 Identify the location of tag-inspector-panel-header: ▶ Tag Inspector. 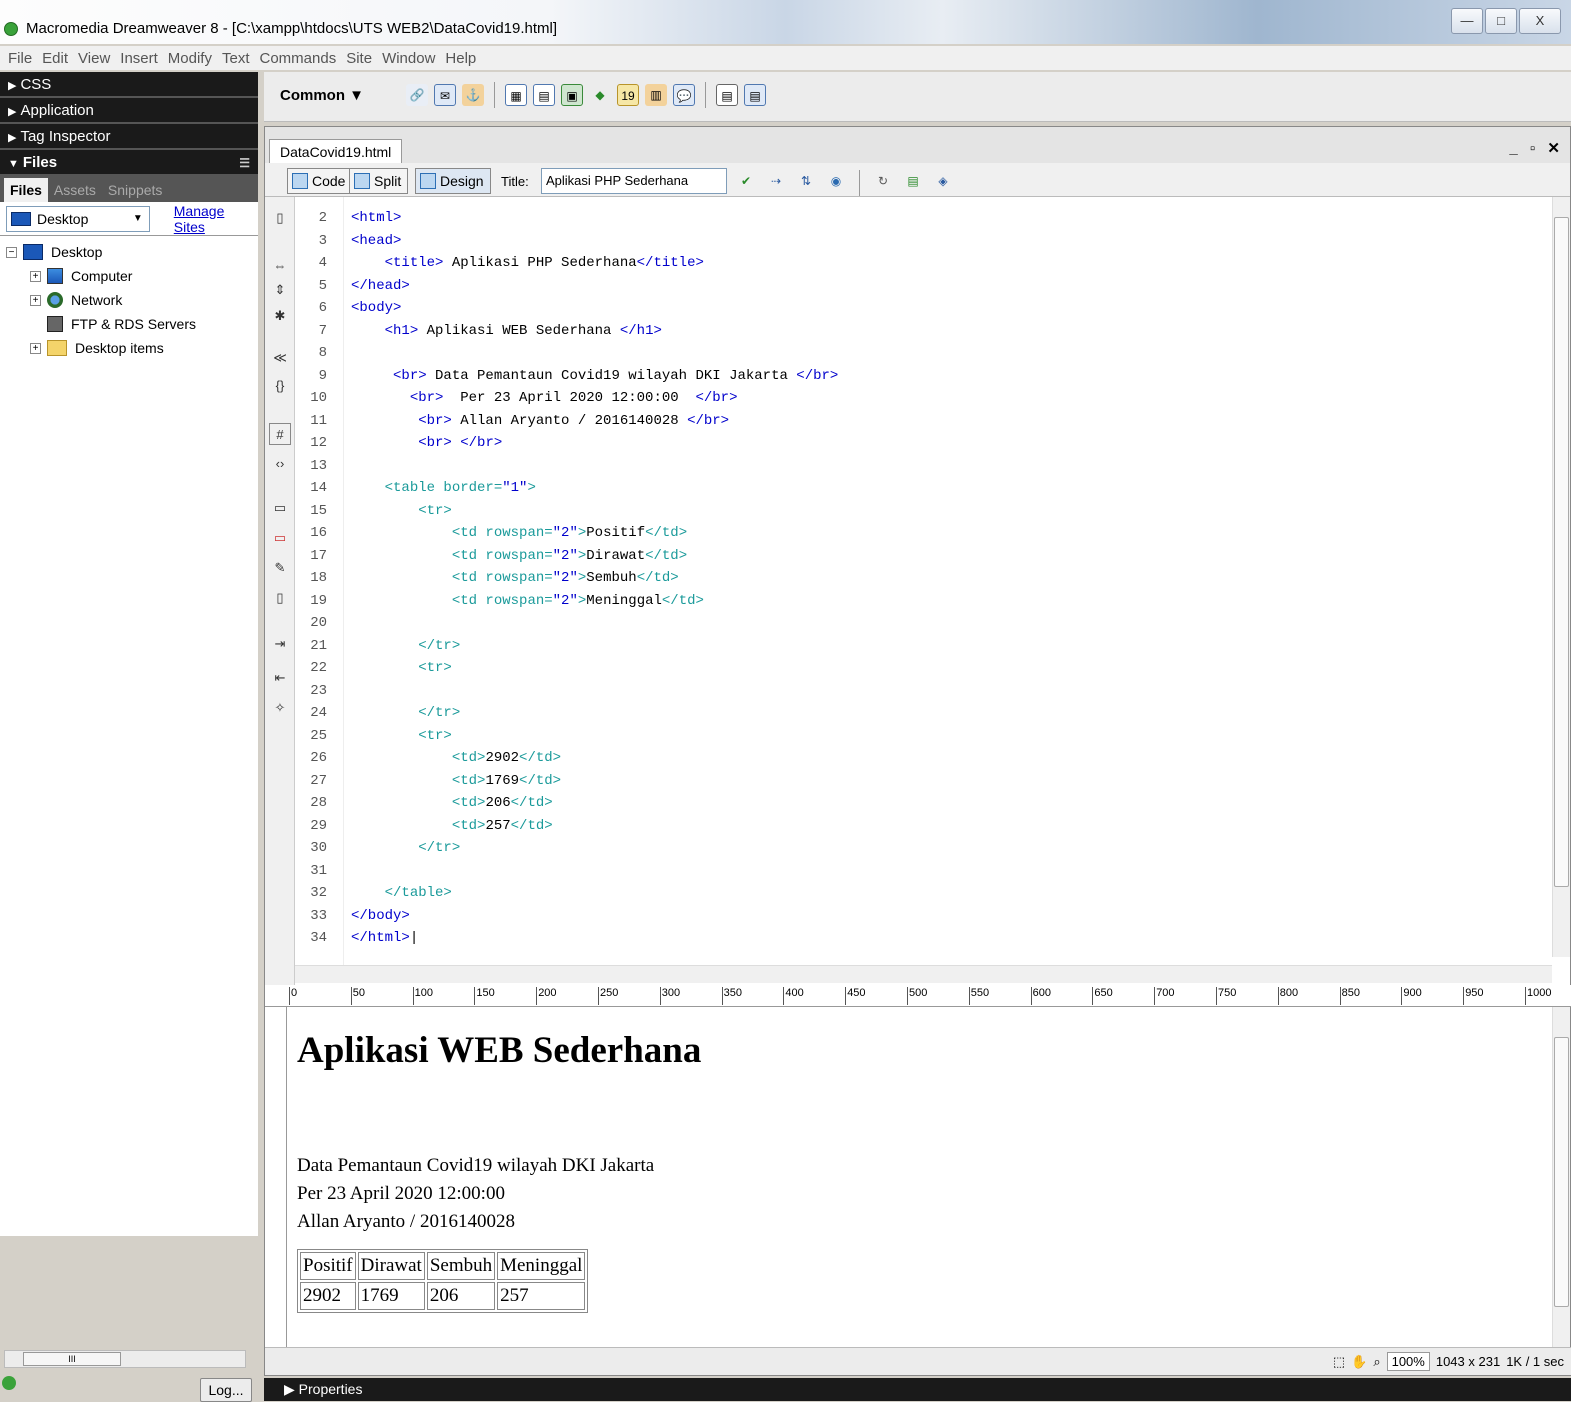
(129, 137).